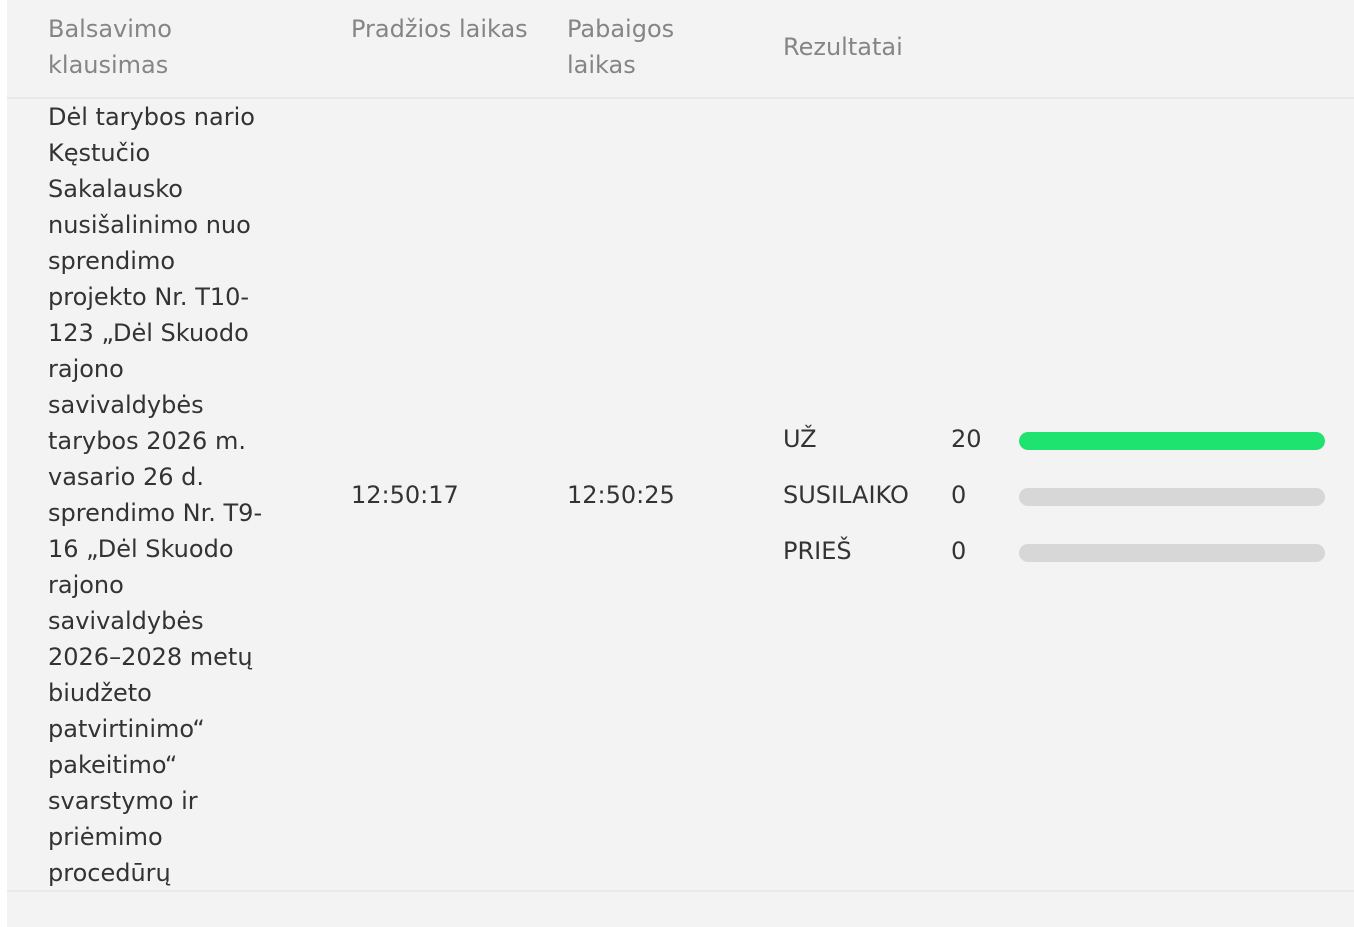 The image size is (1354, 927). I want to click on result-label: PRIEŠ, so click(817, 551).